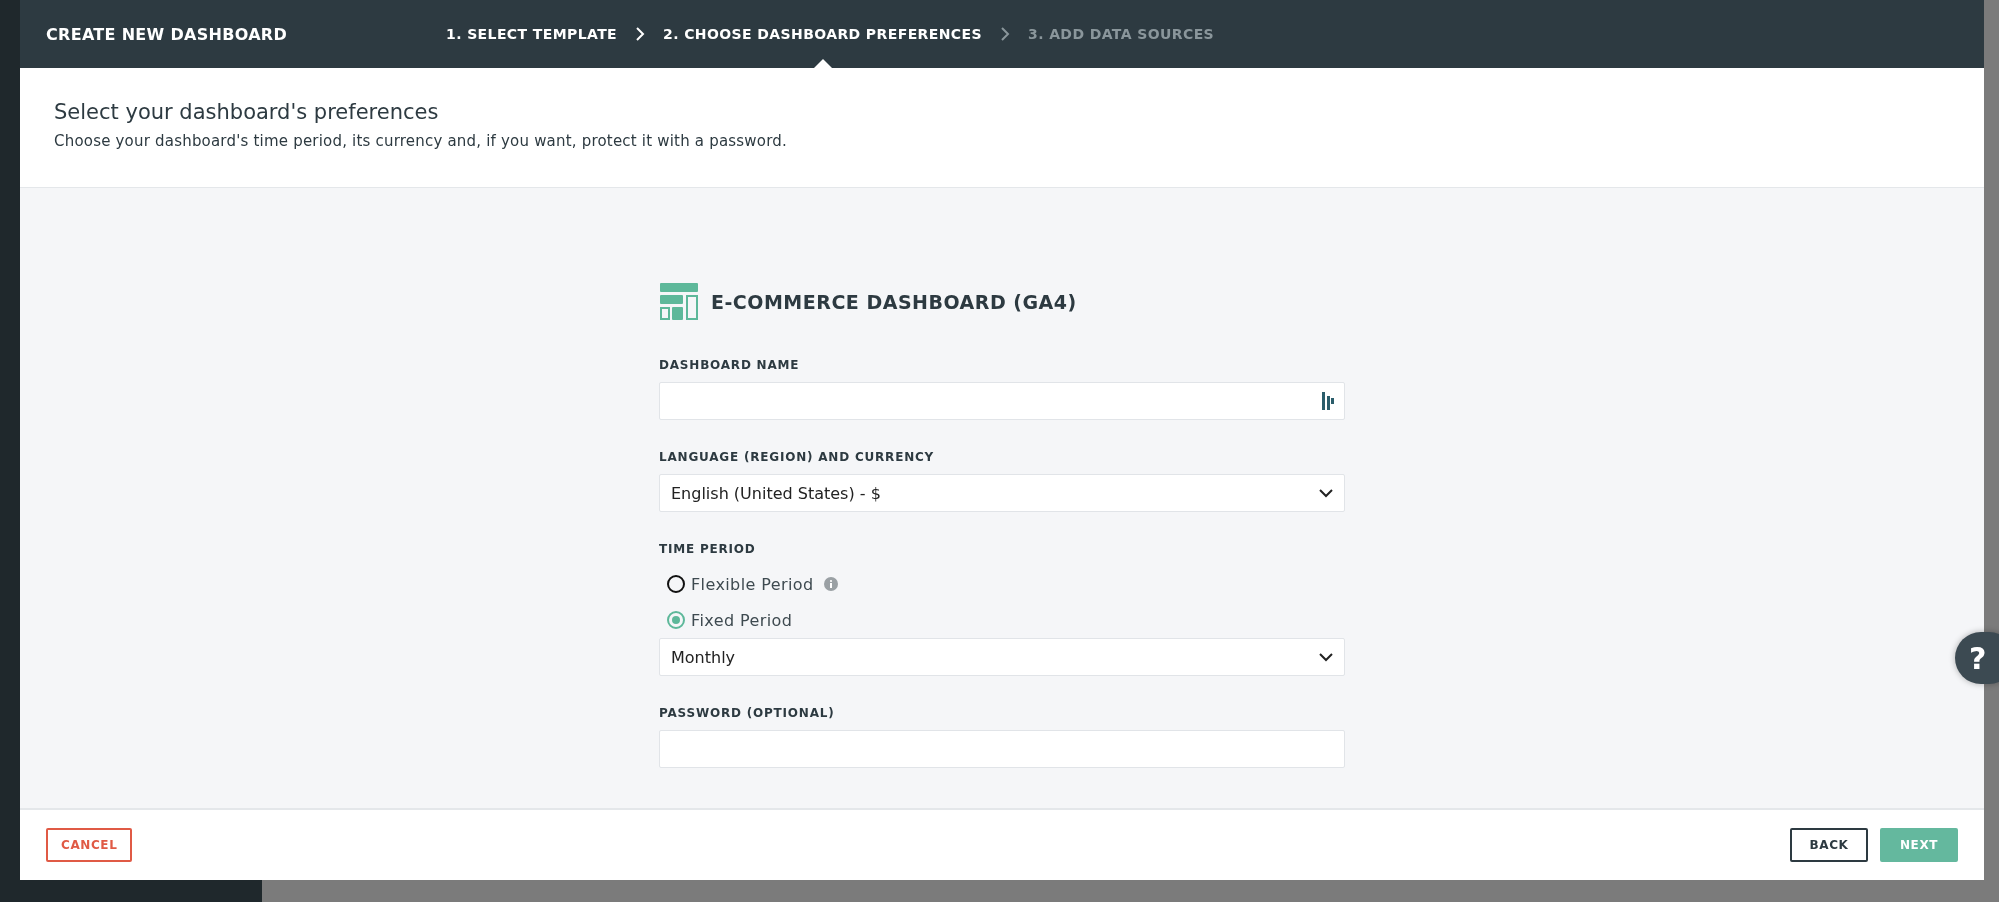 The height and width of the screenshot is (902, 1999). What do you see at coordinates (1328, 401) in the screenshot?
I see `password-manager-icon` at bounding box center [1328, 401].